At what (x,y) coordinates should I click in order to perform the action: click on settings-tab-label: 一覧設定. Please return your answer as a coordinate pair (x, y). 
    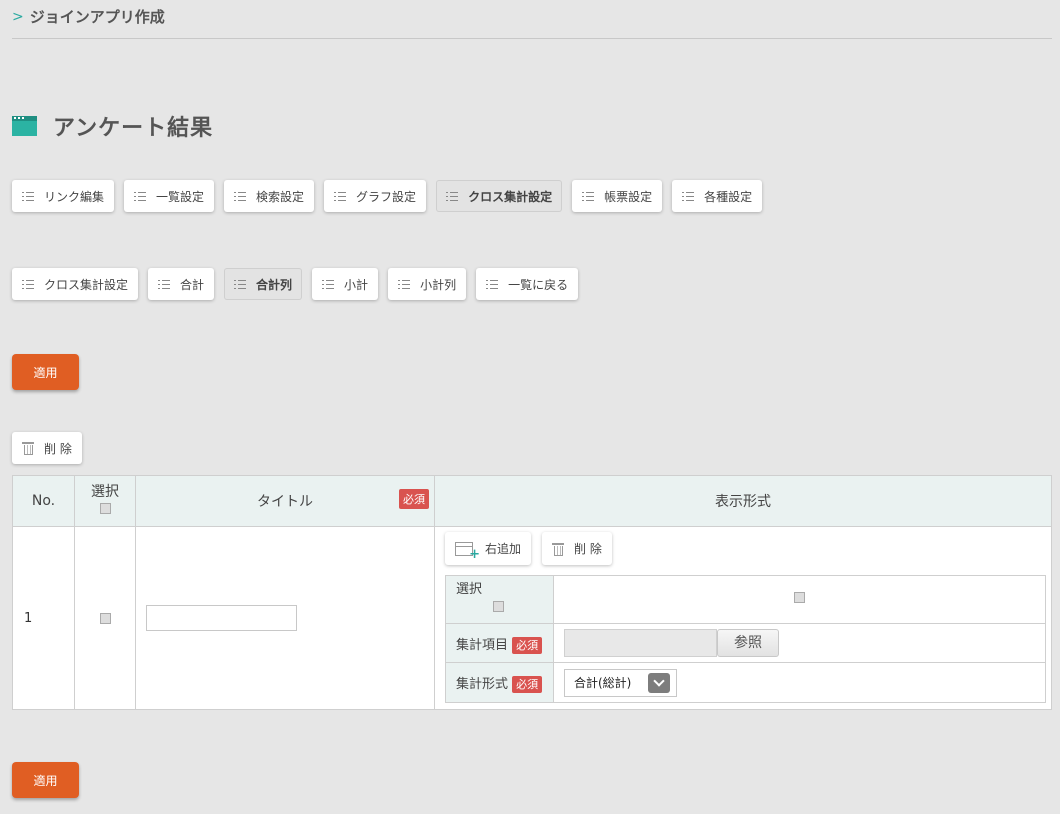
    Looking at the image, I should click on (180, 196).